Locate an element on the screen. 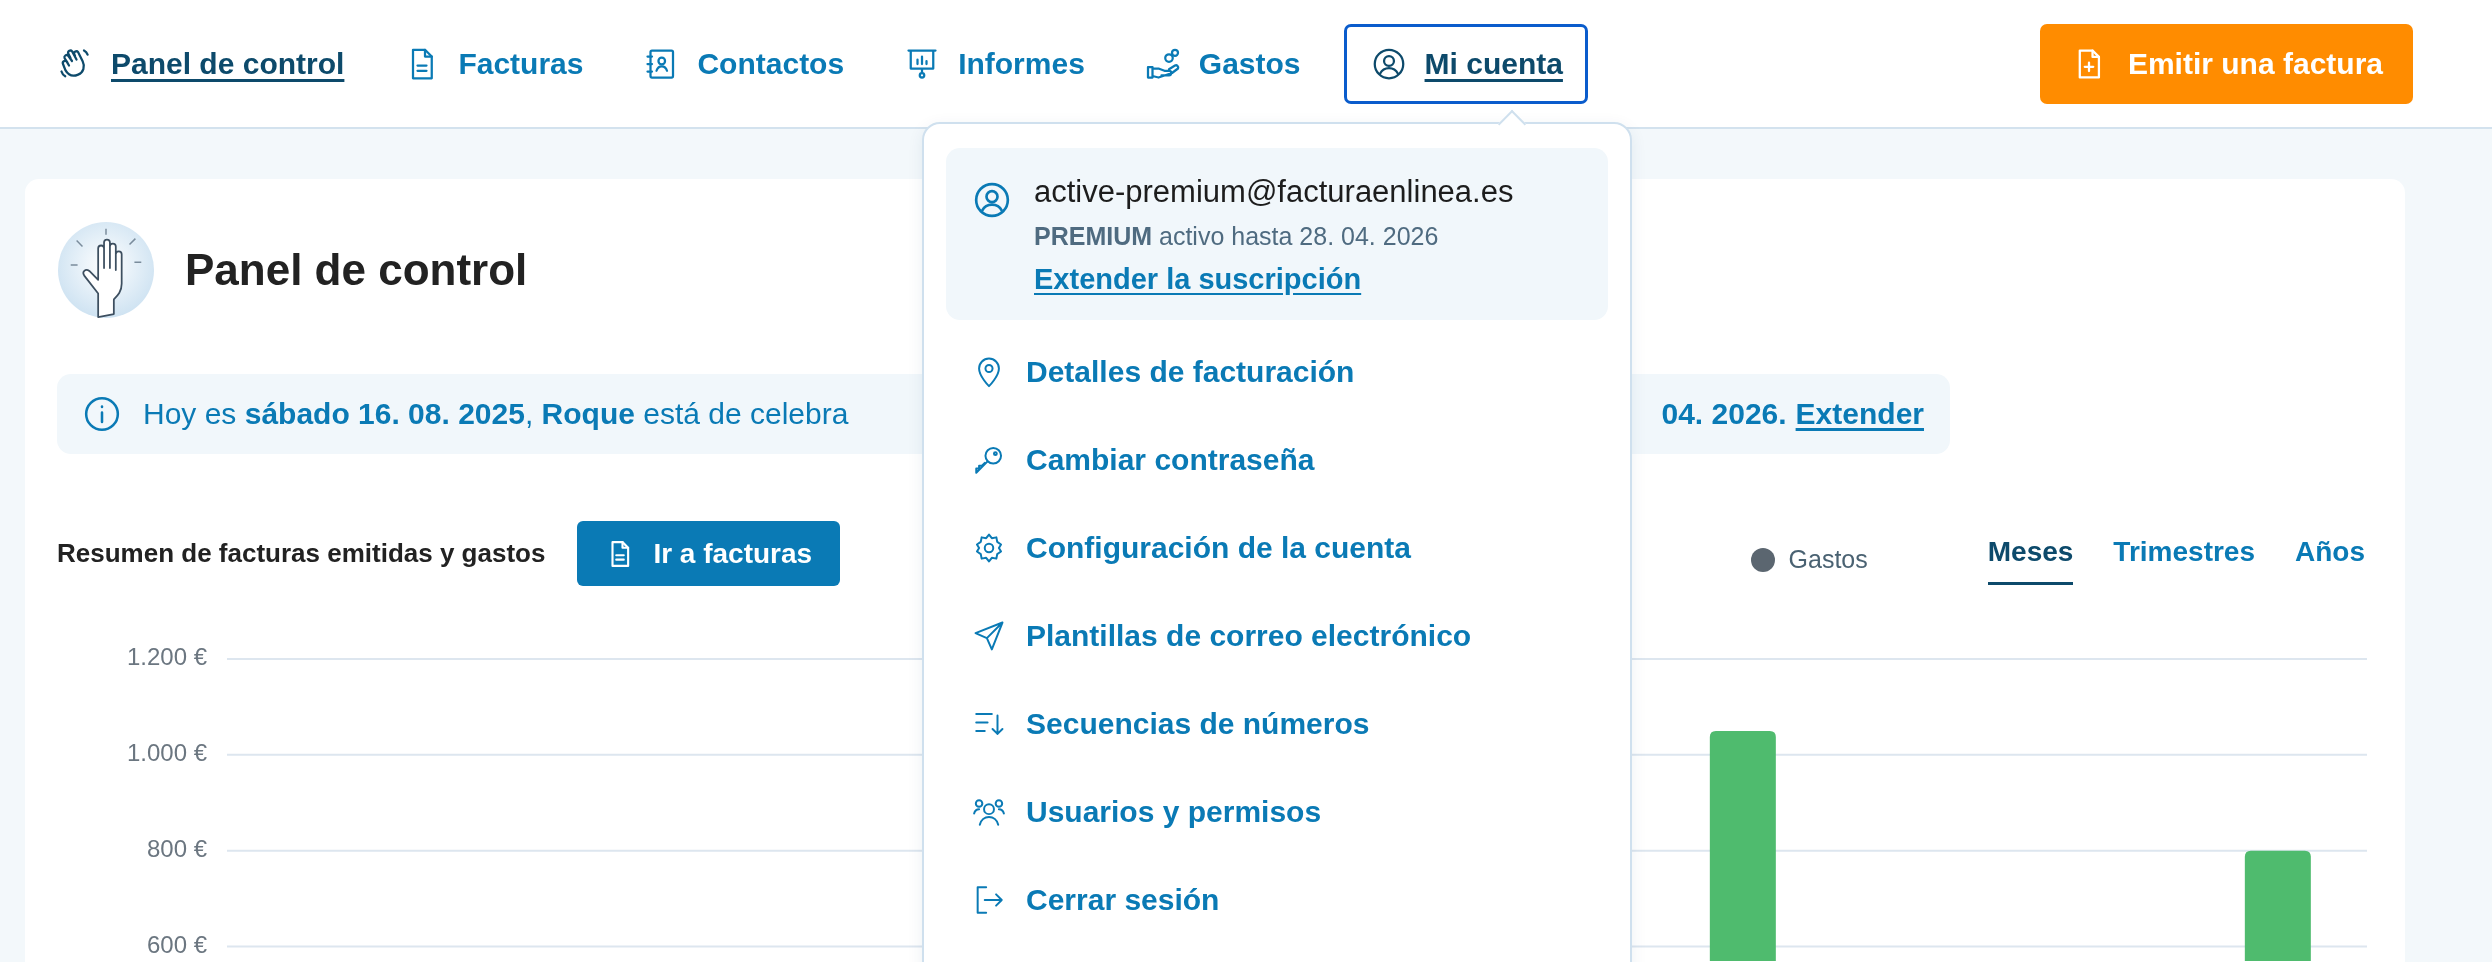 The width and height of the screenshot is (2492, 962). legend-label: Gastos is located at coordinates (1828, 559).